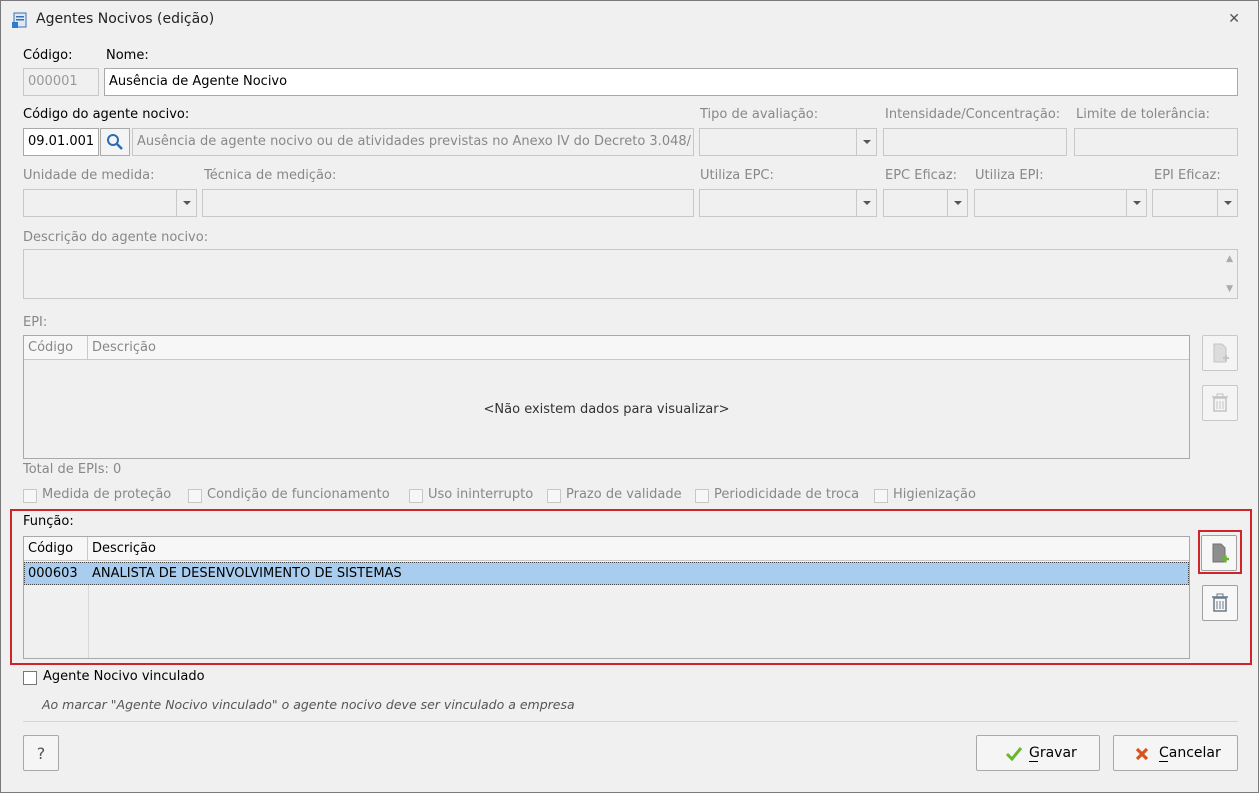 The image size is (1259, 793). Describe the element at coordinates (1229, 289) in the screenshot. I see `scroll-down-icon: ▼` at that location.